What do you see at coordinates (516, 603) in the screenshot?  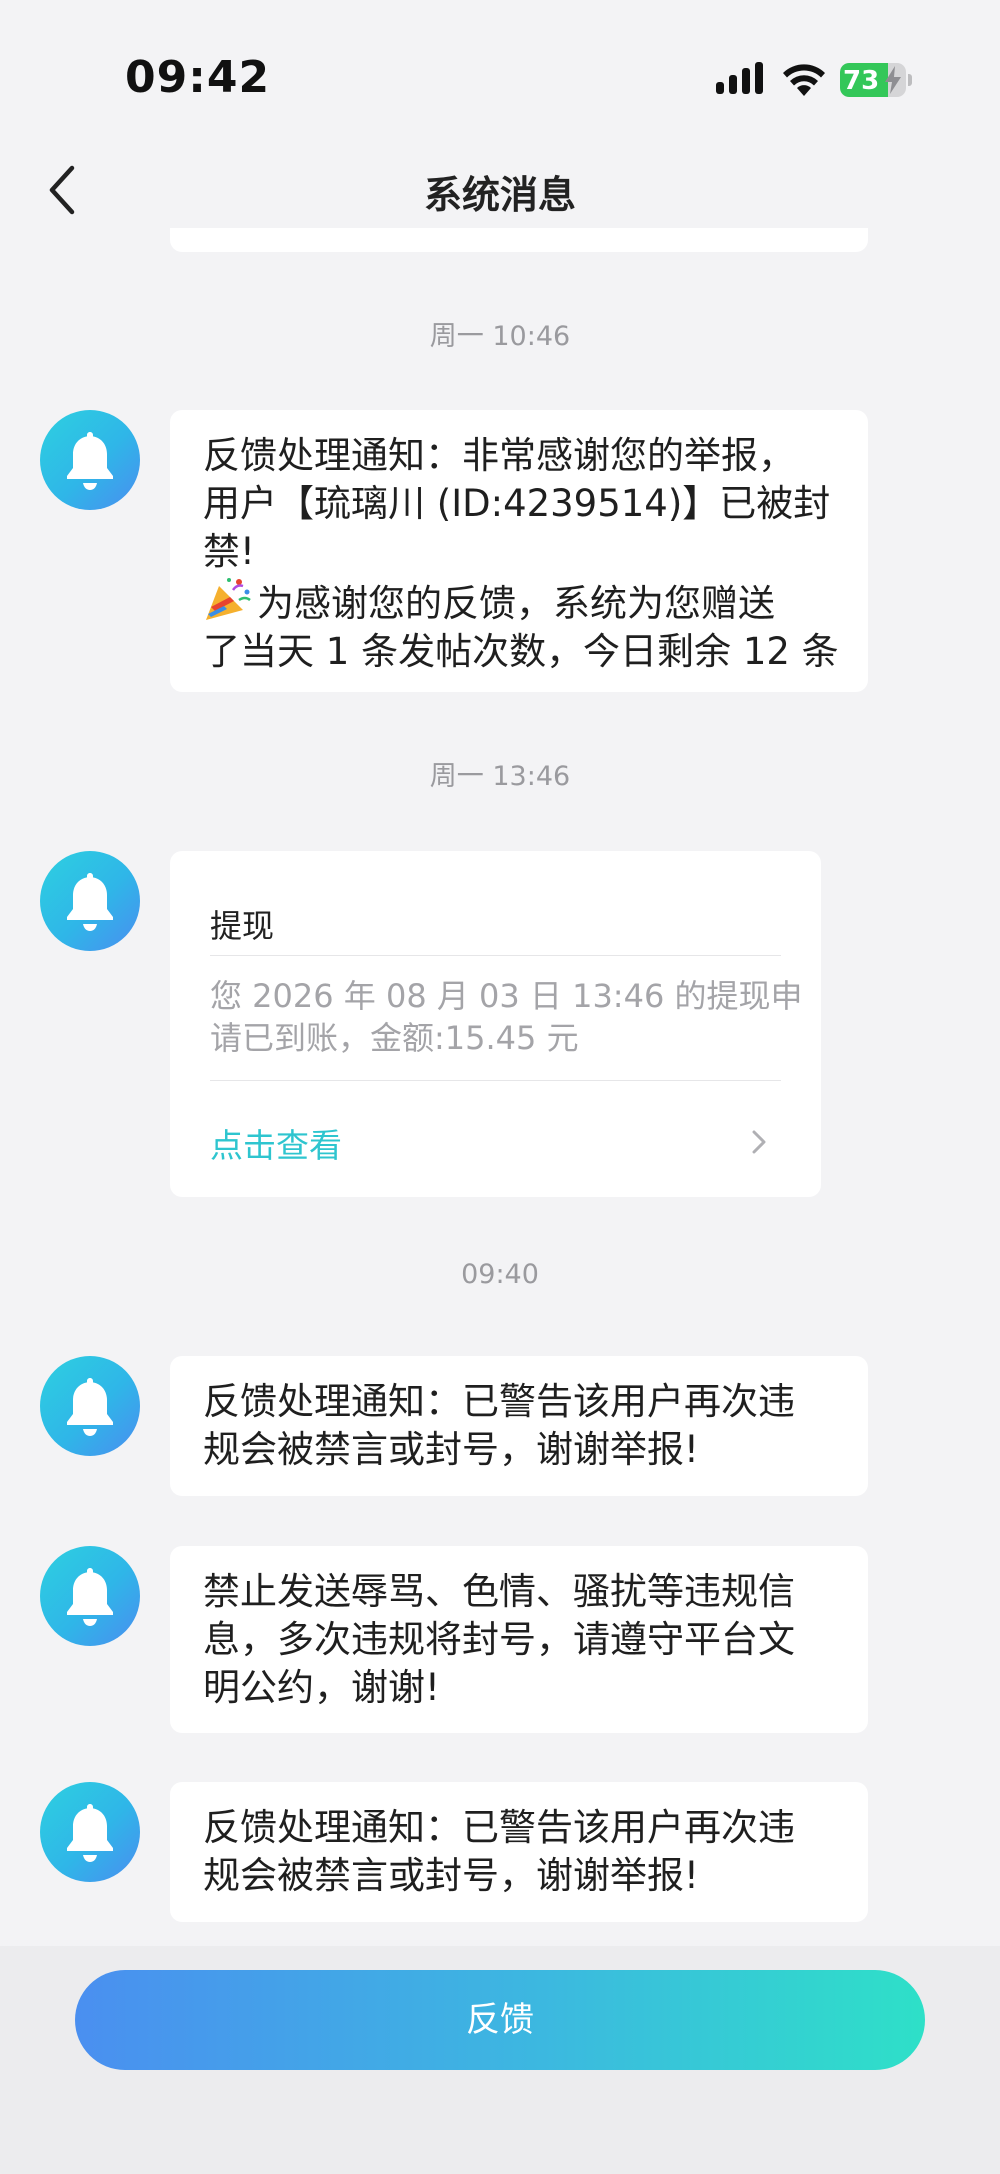 I see `message-line: 为感谢您的反馈，系统为您赠送` at bounding box center [516, 603].